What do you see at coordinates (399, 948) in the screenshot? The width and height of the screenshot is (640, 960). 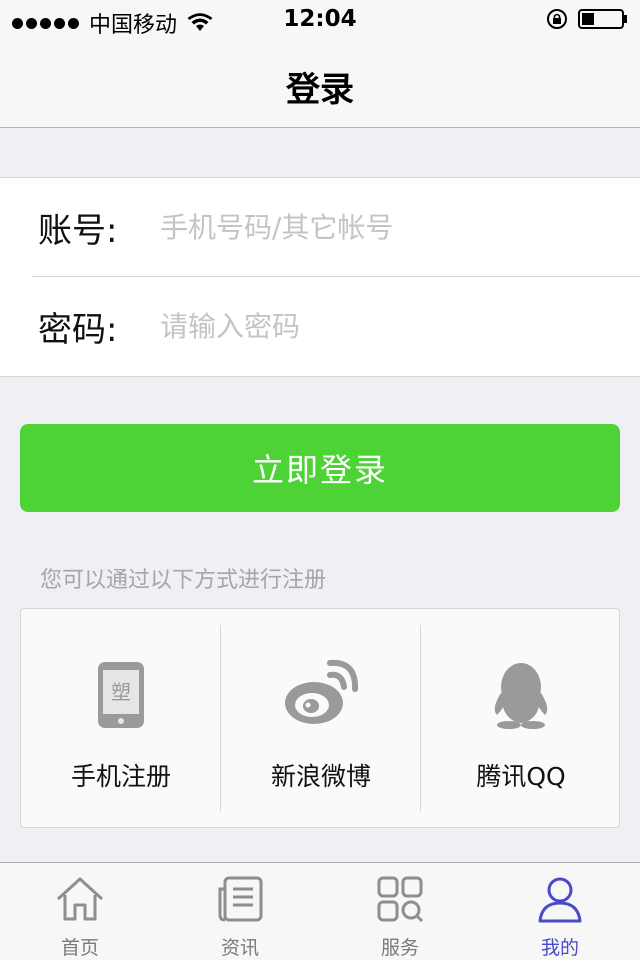 I see `tab-services-label: 服务` at bounding box center [399, 948].